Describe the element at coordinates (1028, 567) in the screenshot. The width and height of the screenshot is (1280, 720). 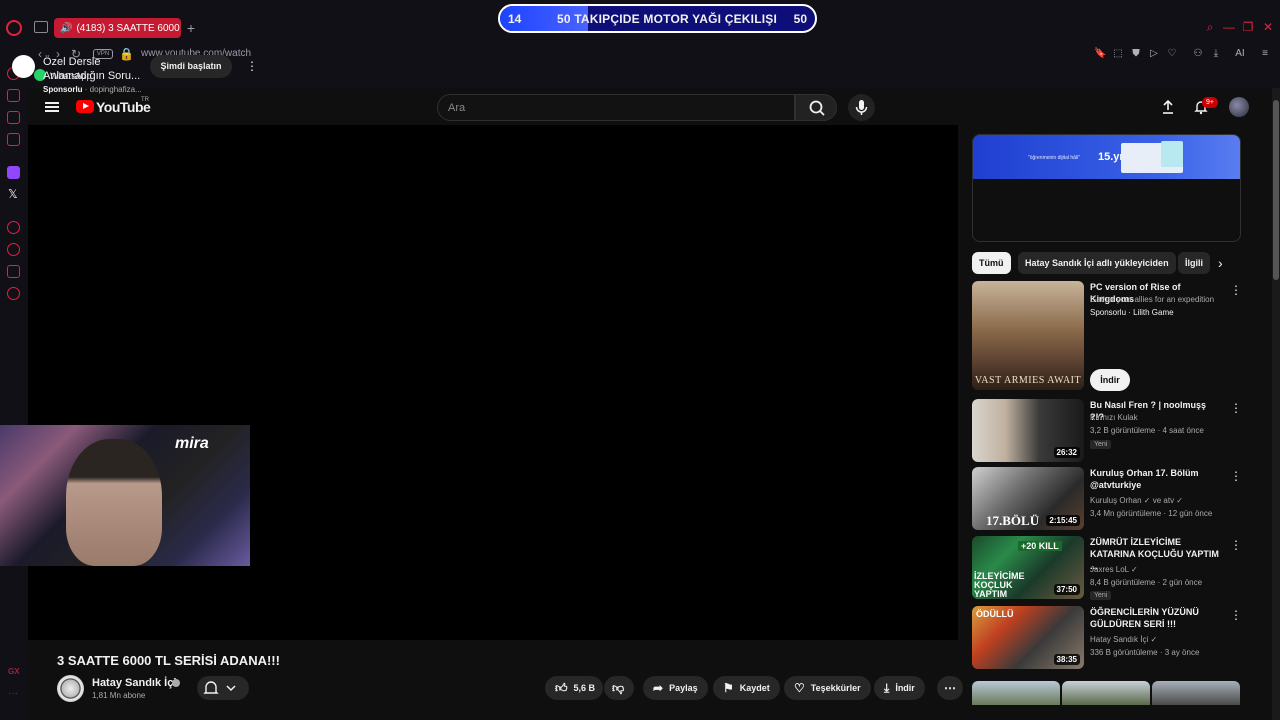
I see `video-thumbnail: +20 KILL İZLEYİCİME KOÇLUK YAPTIM 37:50` at that location.